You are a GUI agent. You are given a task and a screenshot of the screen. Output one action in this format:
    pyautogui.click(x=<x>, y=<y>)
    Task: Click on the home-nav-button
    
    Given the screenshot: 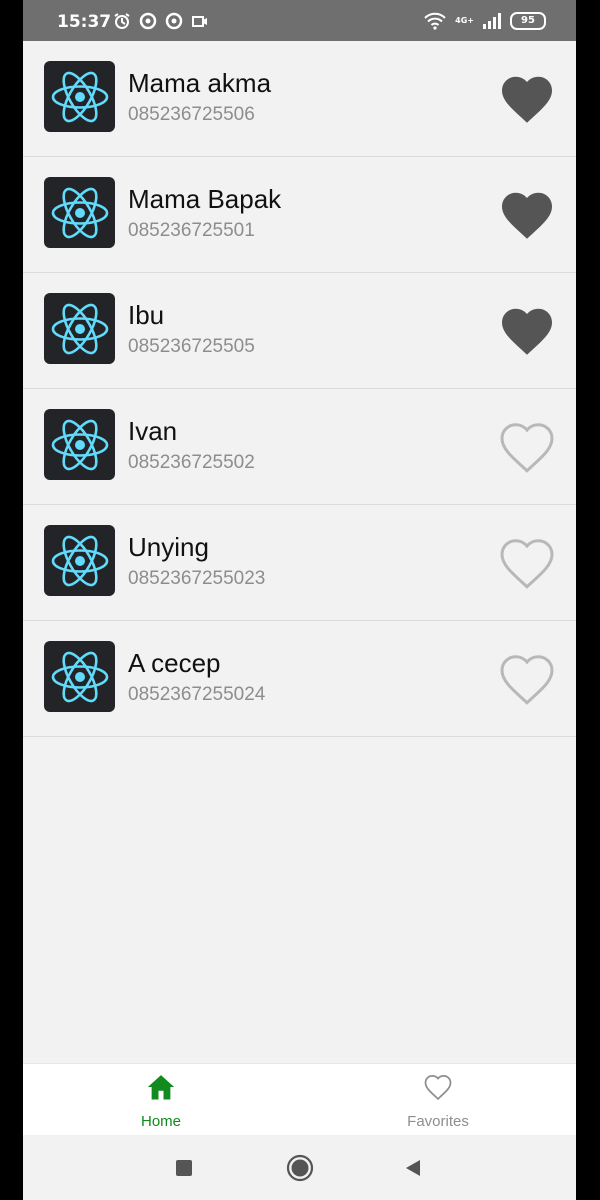 What is the action you would take?
    pyautogui.click(x=300, y=1168)
    